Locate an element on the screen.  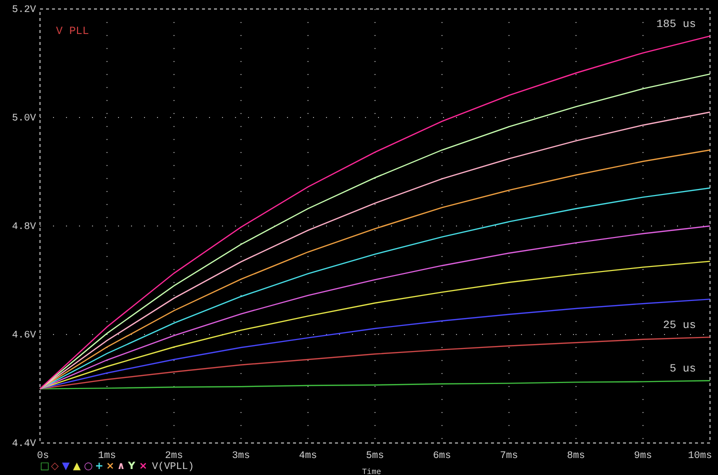
tick-label: 7ms is located at coordinates (509, 456).